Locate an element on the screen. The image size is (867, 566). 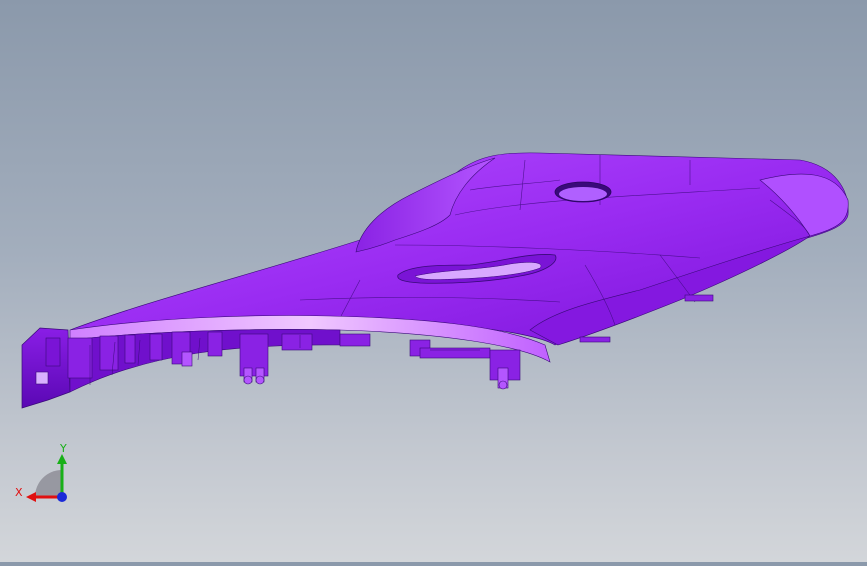
cupholder-hole-inner is located at coordinates (583, 194).